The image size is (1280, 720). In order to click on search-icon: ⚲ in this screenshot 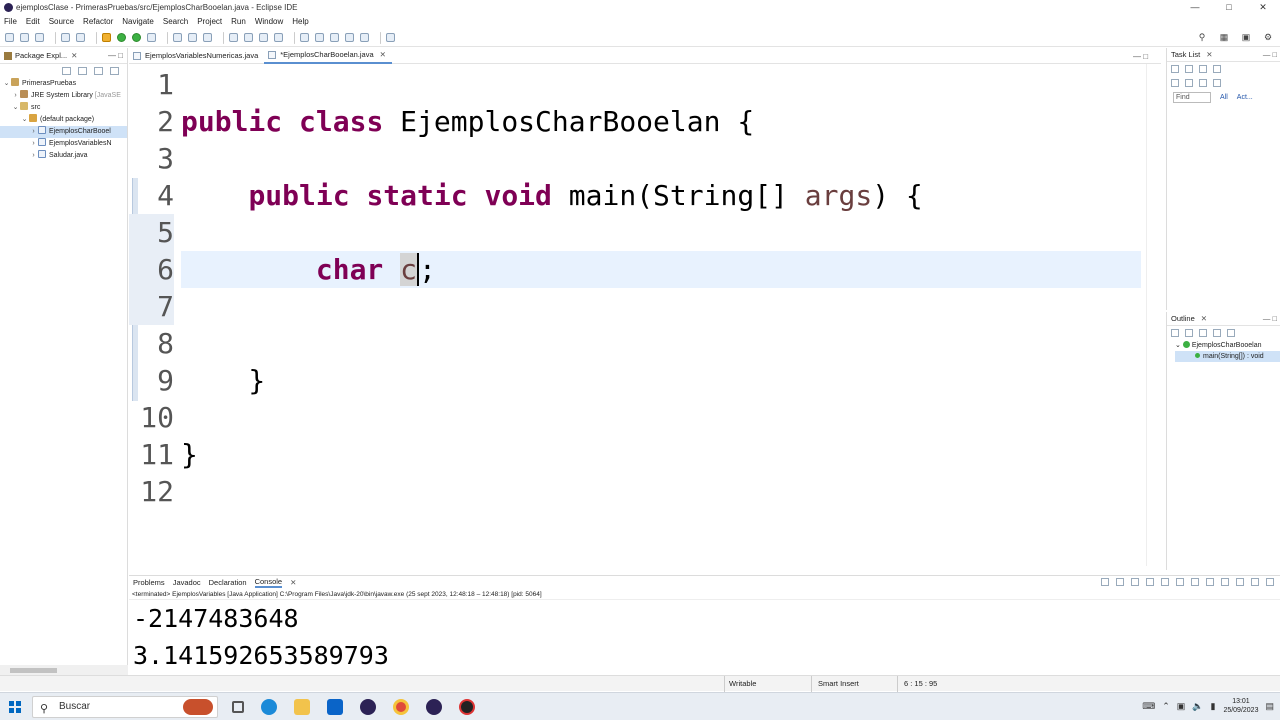, I will do `click(1202, 37)`.